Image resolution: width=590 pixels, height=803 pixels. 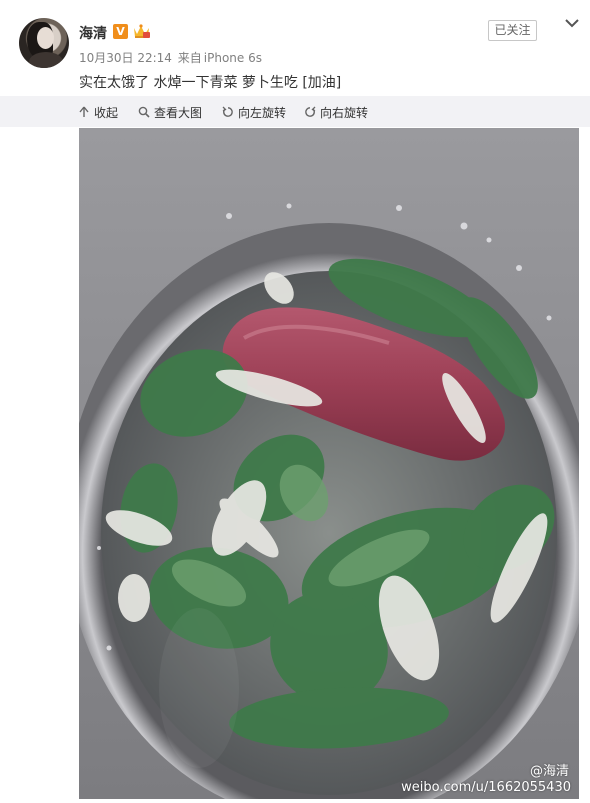 What do you see at coordinates (144, 112) in the screenshot?
I see `magnifier-icon` at bounding box center [144, 112].